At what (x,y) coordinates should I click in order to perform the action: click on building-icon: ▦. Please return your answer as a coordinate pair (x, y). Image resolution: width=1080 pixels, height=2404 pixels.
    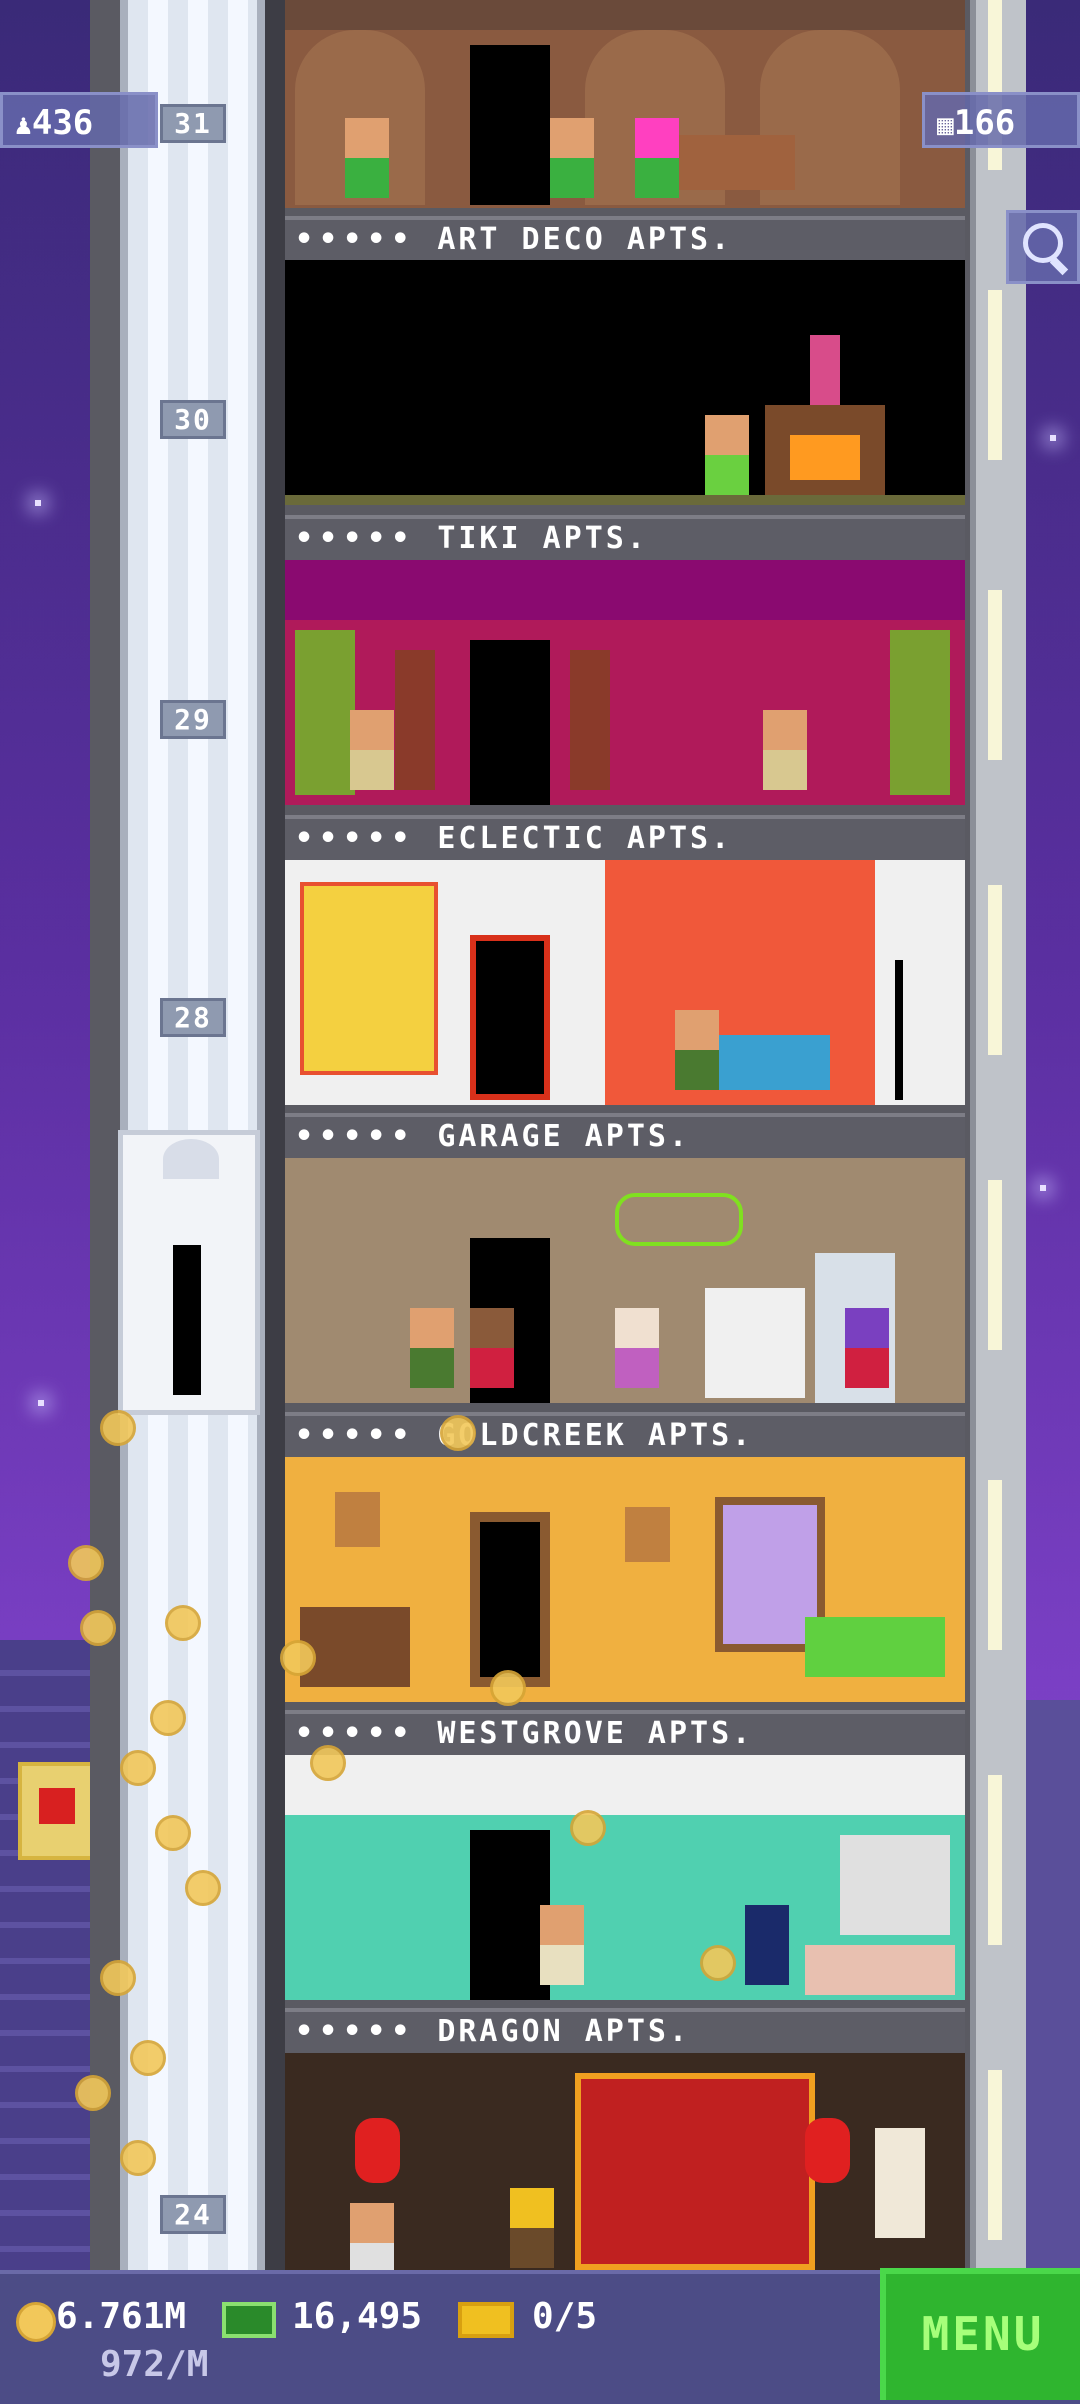
    Looking at the image, I should click on (945, 124).